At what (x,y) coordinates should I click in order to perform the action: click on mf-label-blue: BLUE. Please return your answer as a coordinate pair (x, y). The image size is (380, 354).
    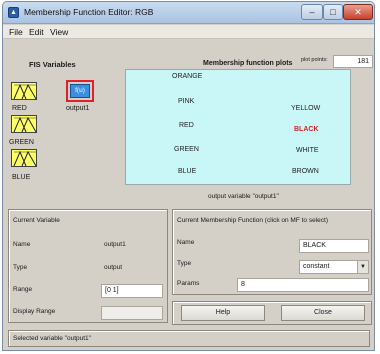
    Looking at the image, I should click on (187, 171).